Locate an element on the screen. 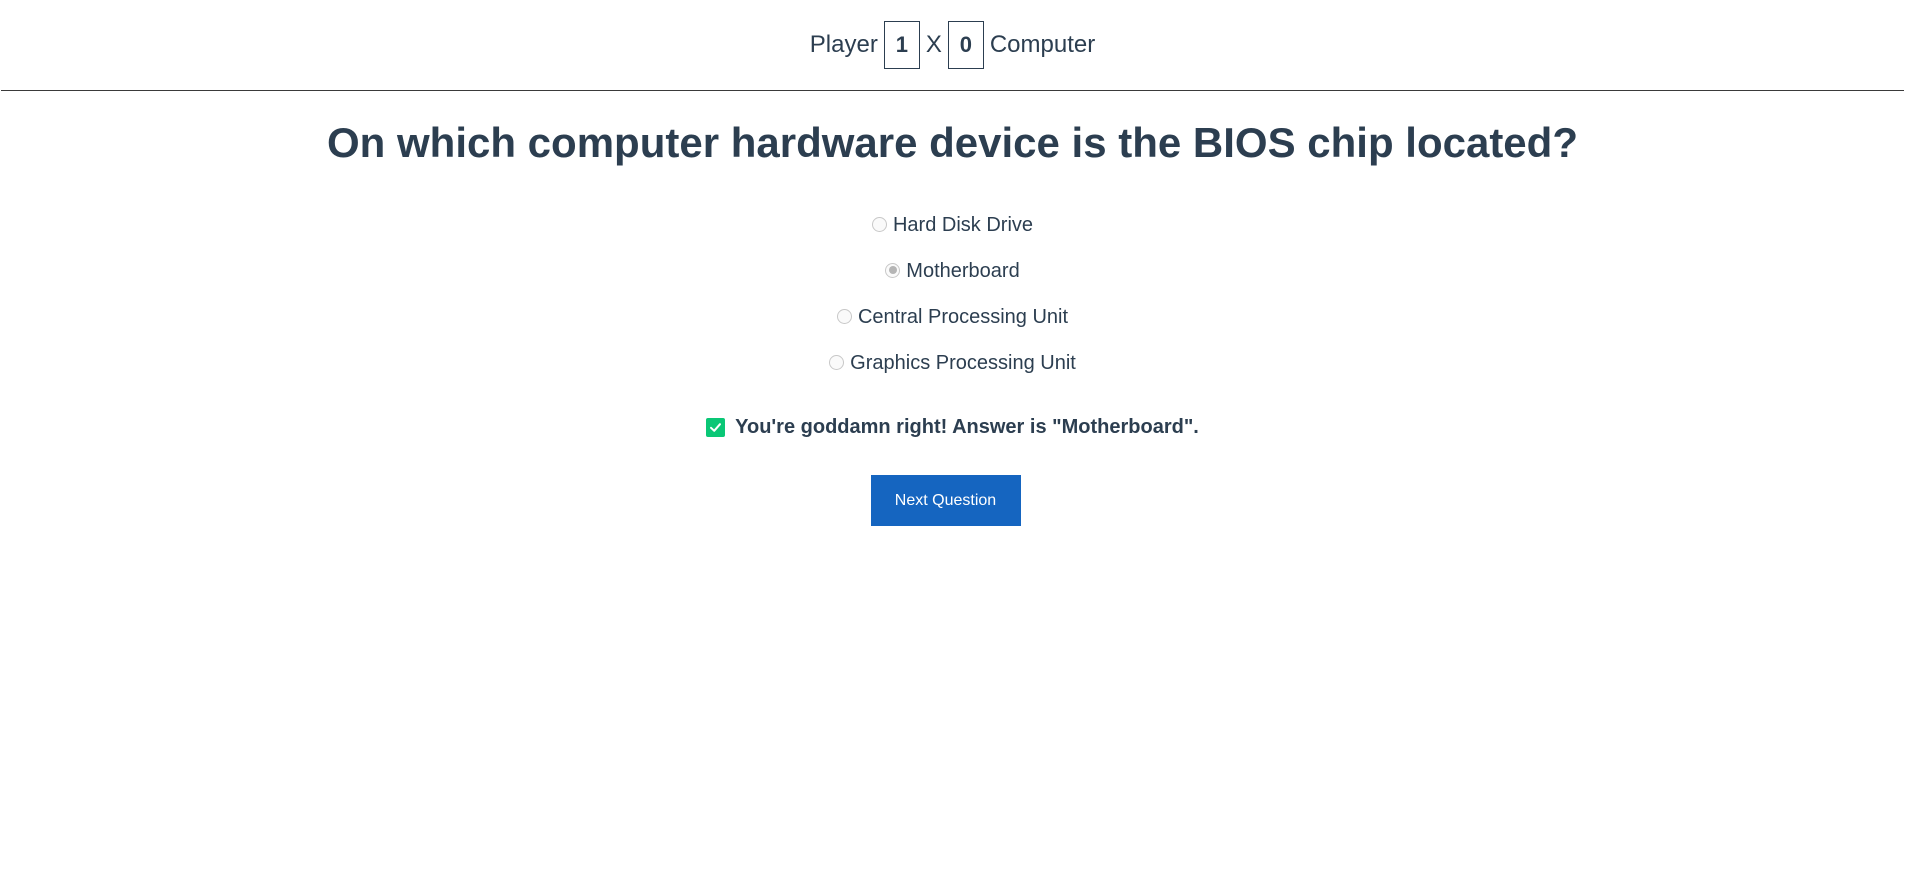  actions: Next Question is located at coordinates (952, 500).